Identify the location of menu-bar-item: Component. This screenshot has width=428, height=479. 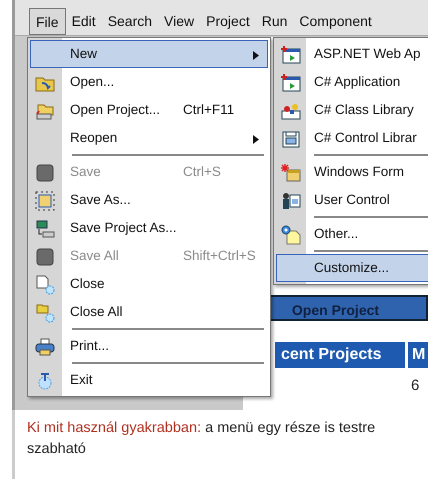
(335, 21).